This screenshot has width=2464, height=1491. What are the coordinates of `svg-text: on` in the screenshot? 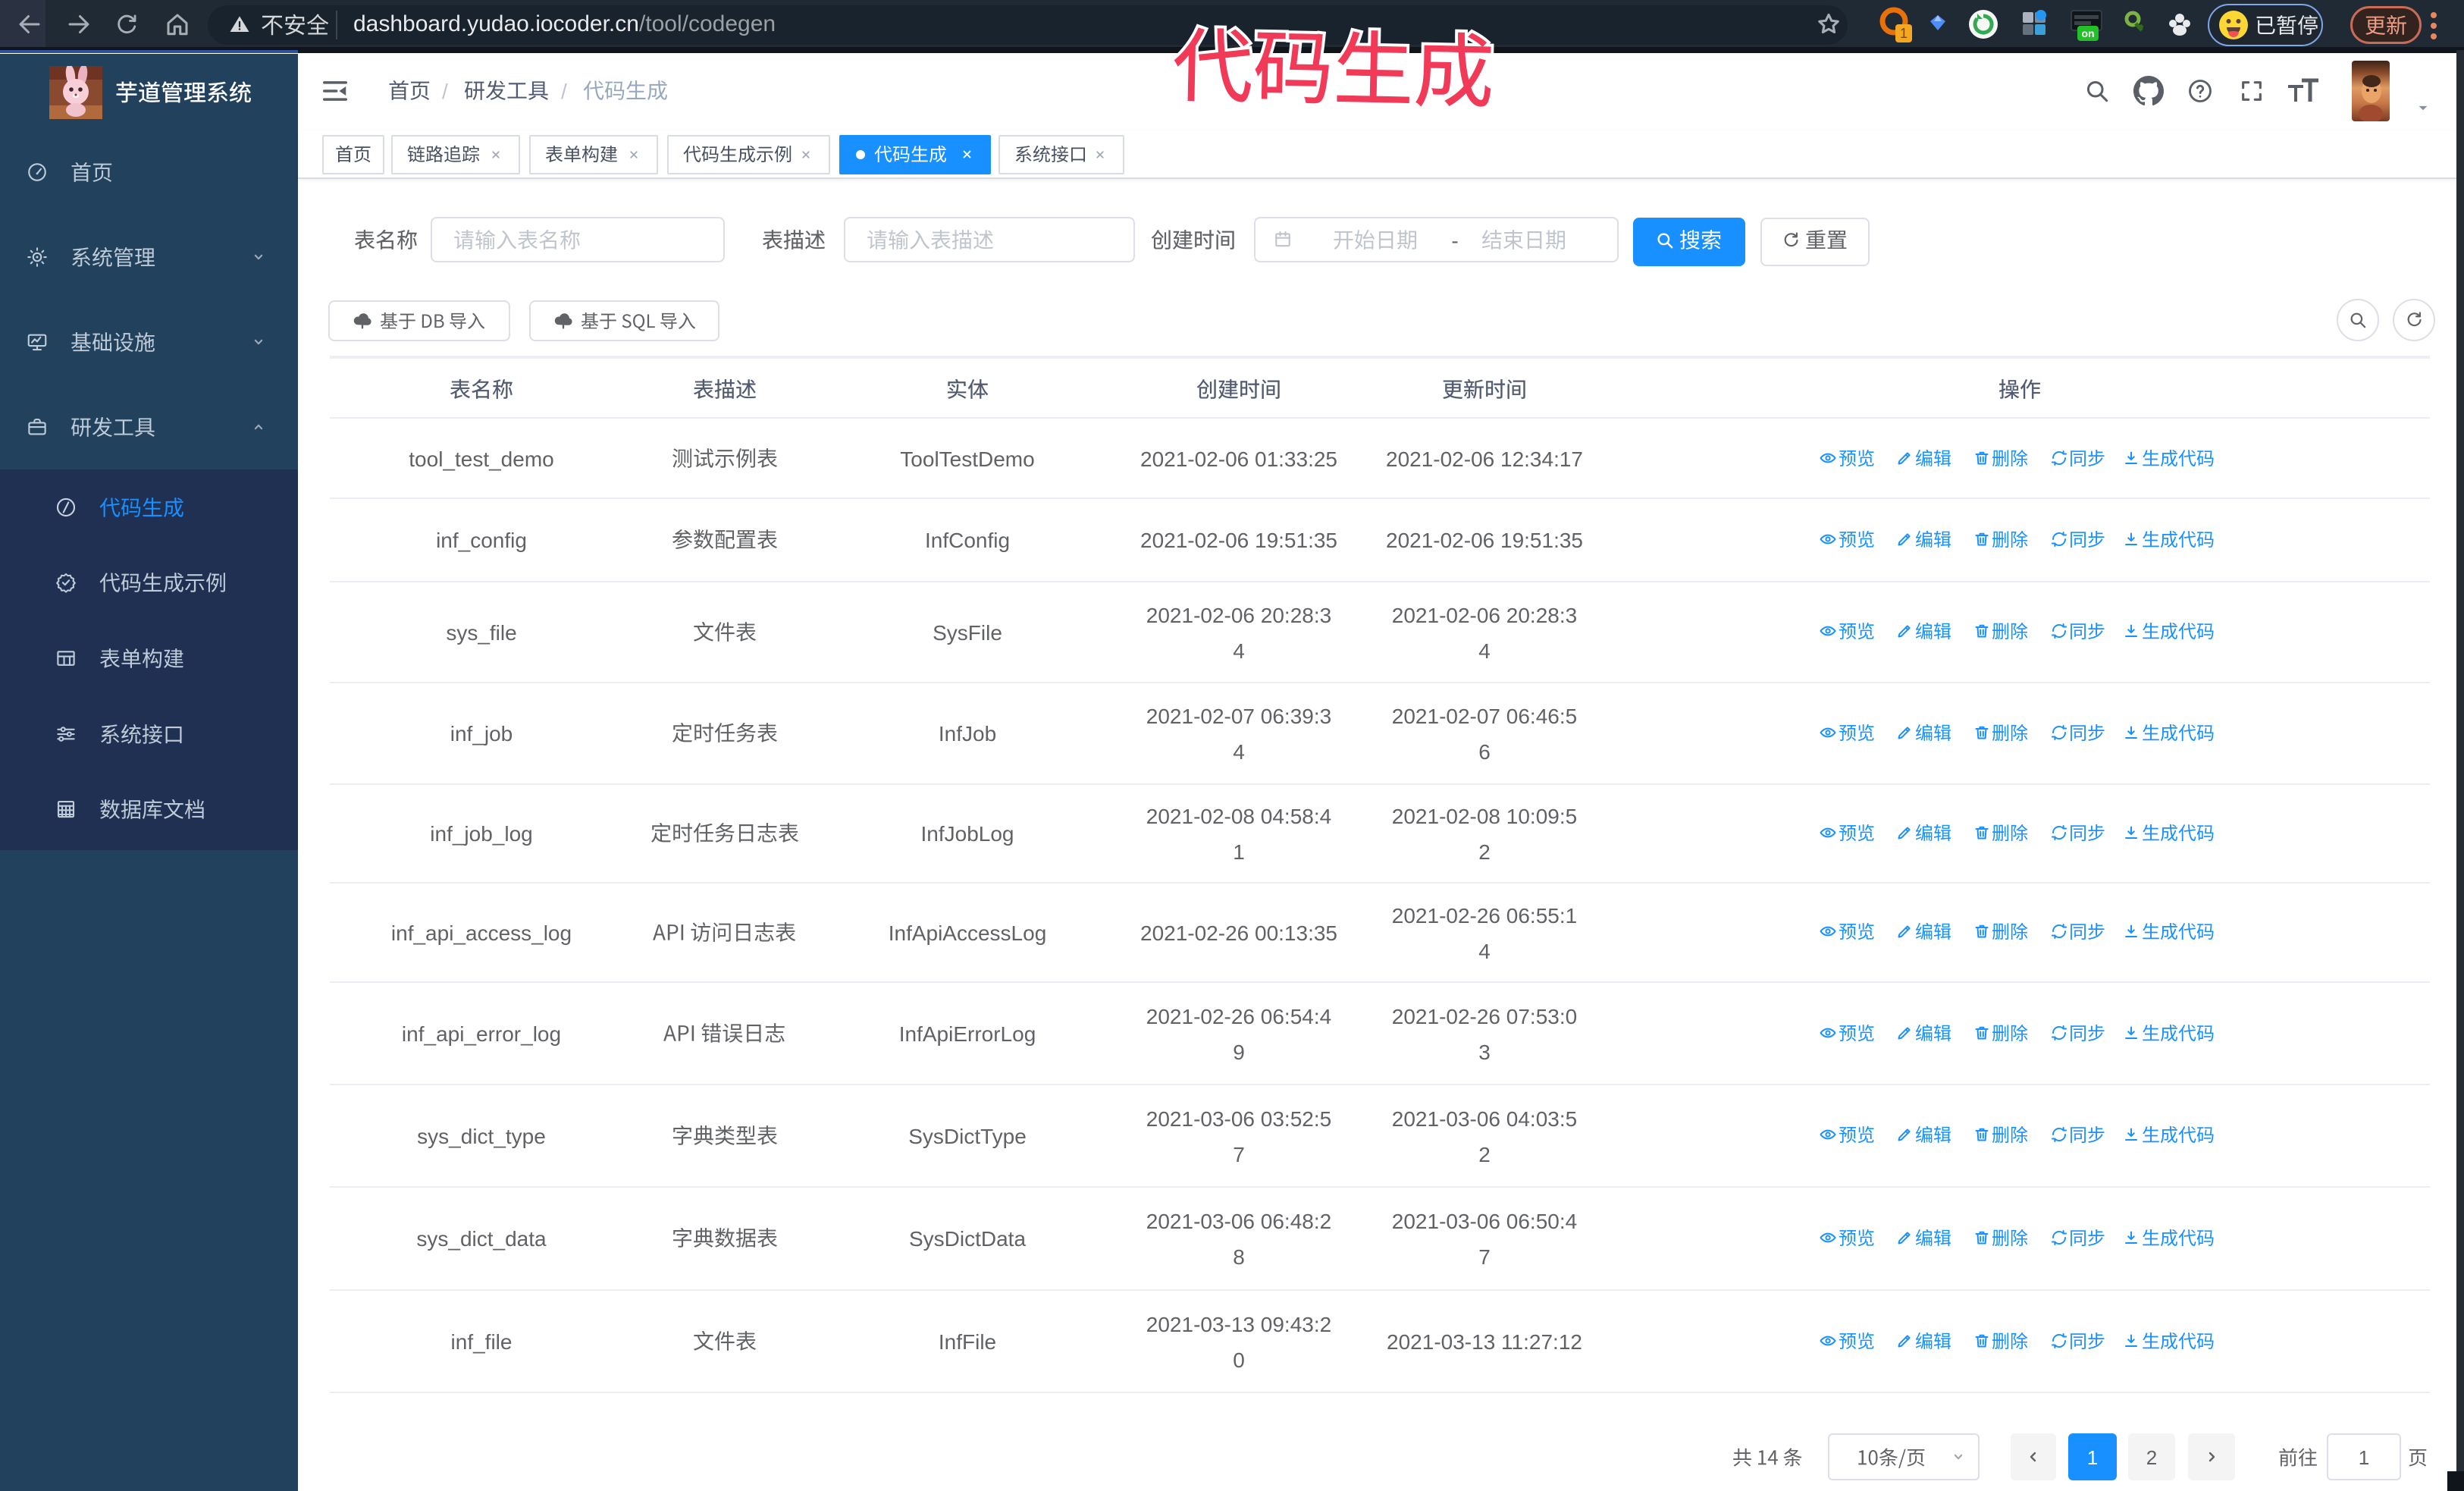 It's located at (2087, 33).